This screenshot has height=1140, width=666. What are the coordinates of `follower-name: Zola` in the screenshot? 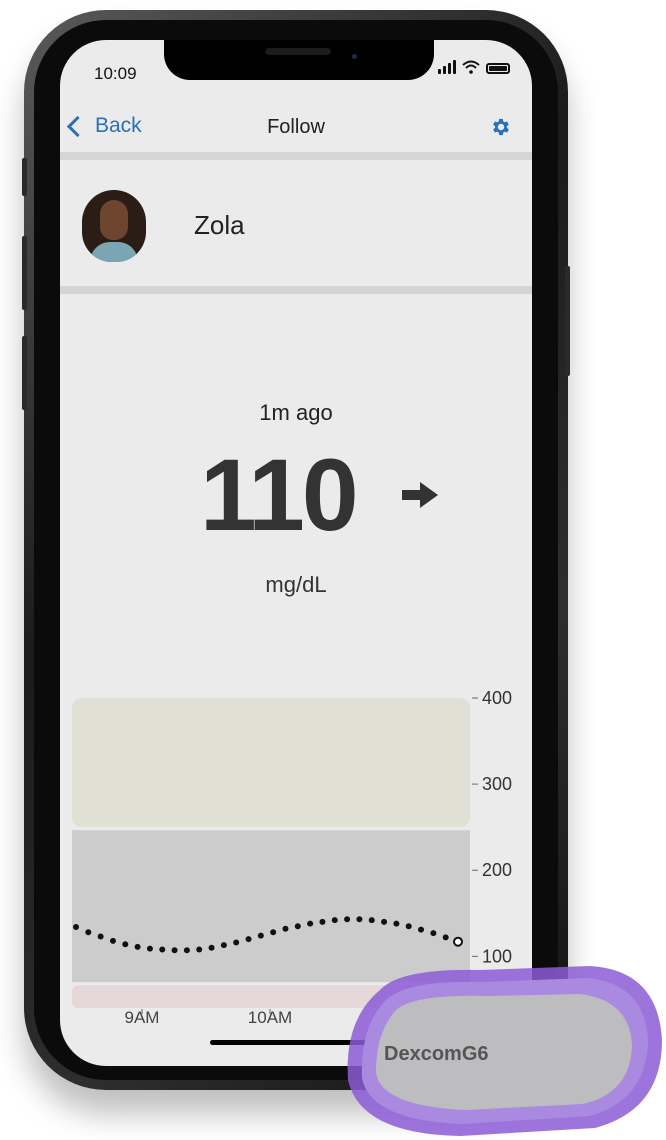 It's located at (219, 225).